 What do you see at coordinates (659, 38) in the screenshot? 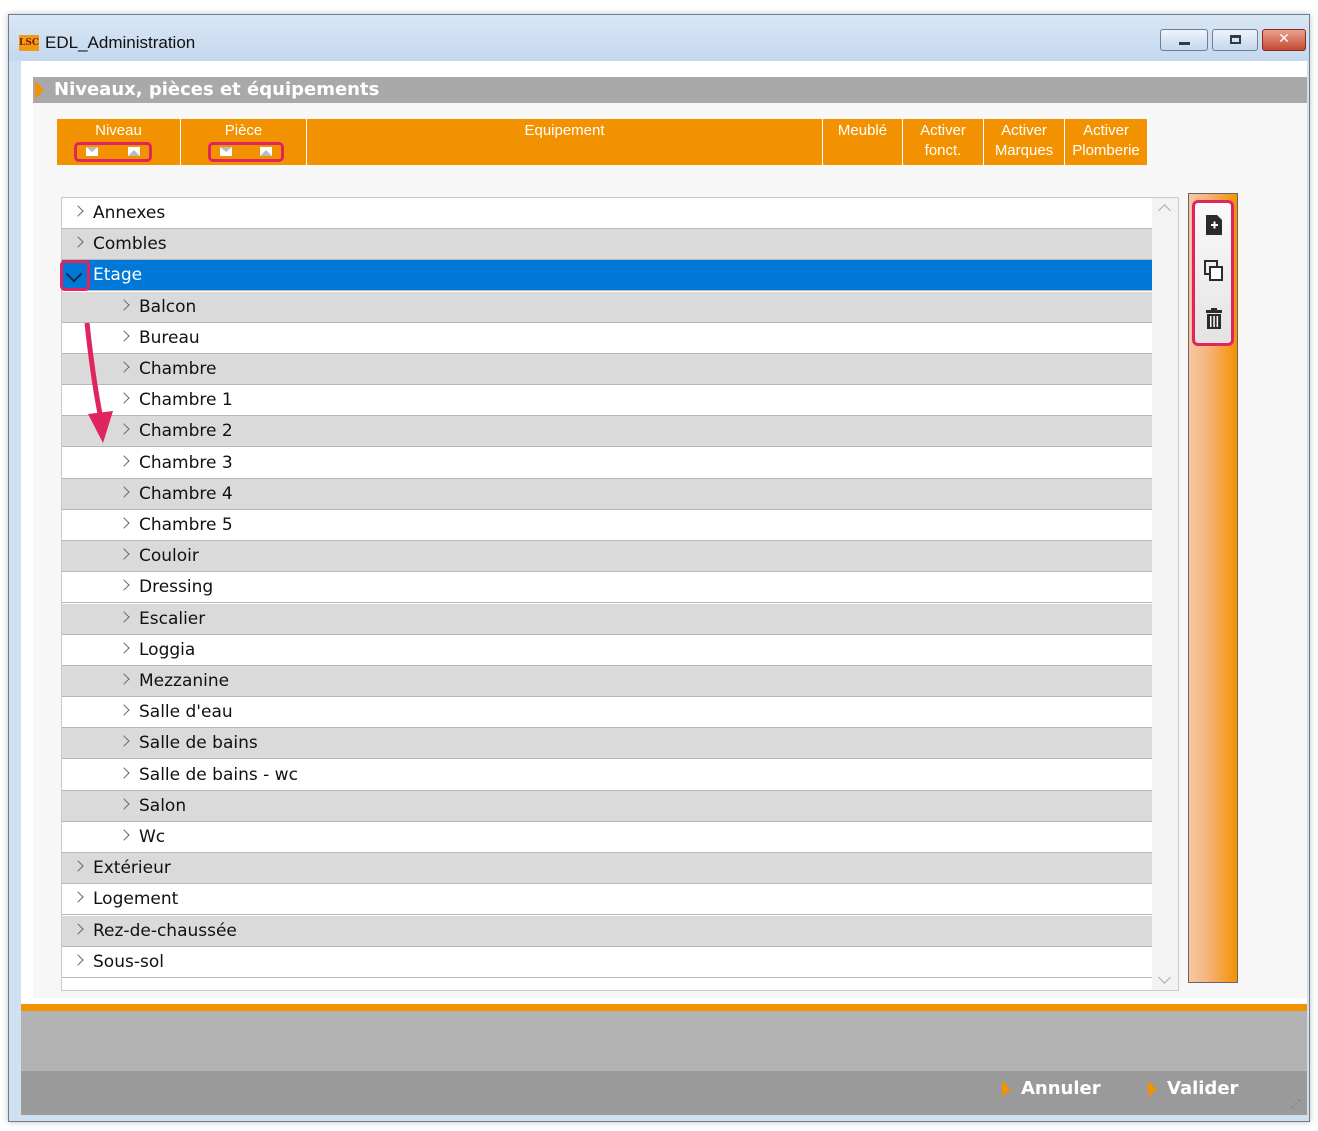
I see `title-bar: LSC EDL_Administration ✕` at bounding box center [659, 38].